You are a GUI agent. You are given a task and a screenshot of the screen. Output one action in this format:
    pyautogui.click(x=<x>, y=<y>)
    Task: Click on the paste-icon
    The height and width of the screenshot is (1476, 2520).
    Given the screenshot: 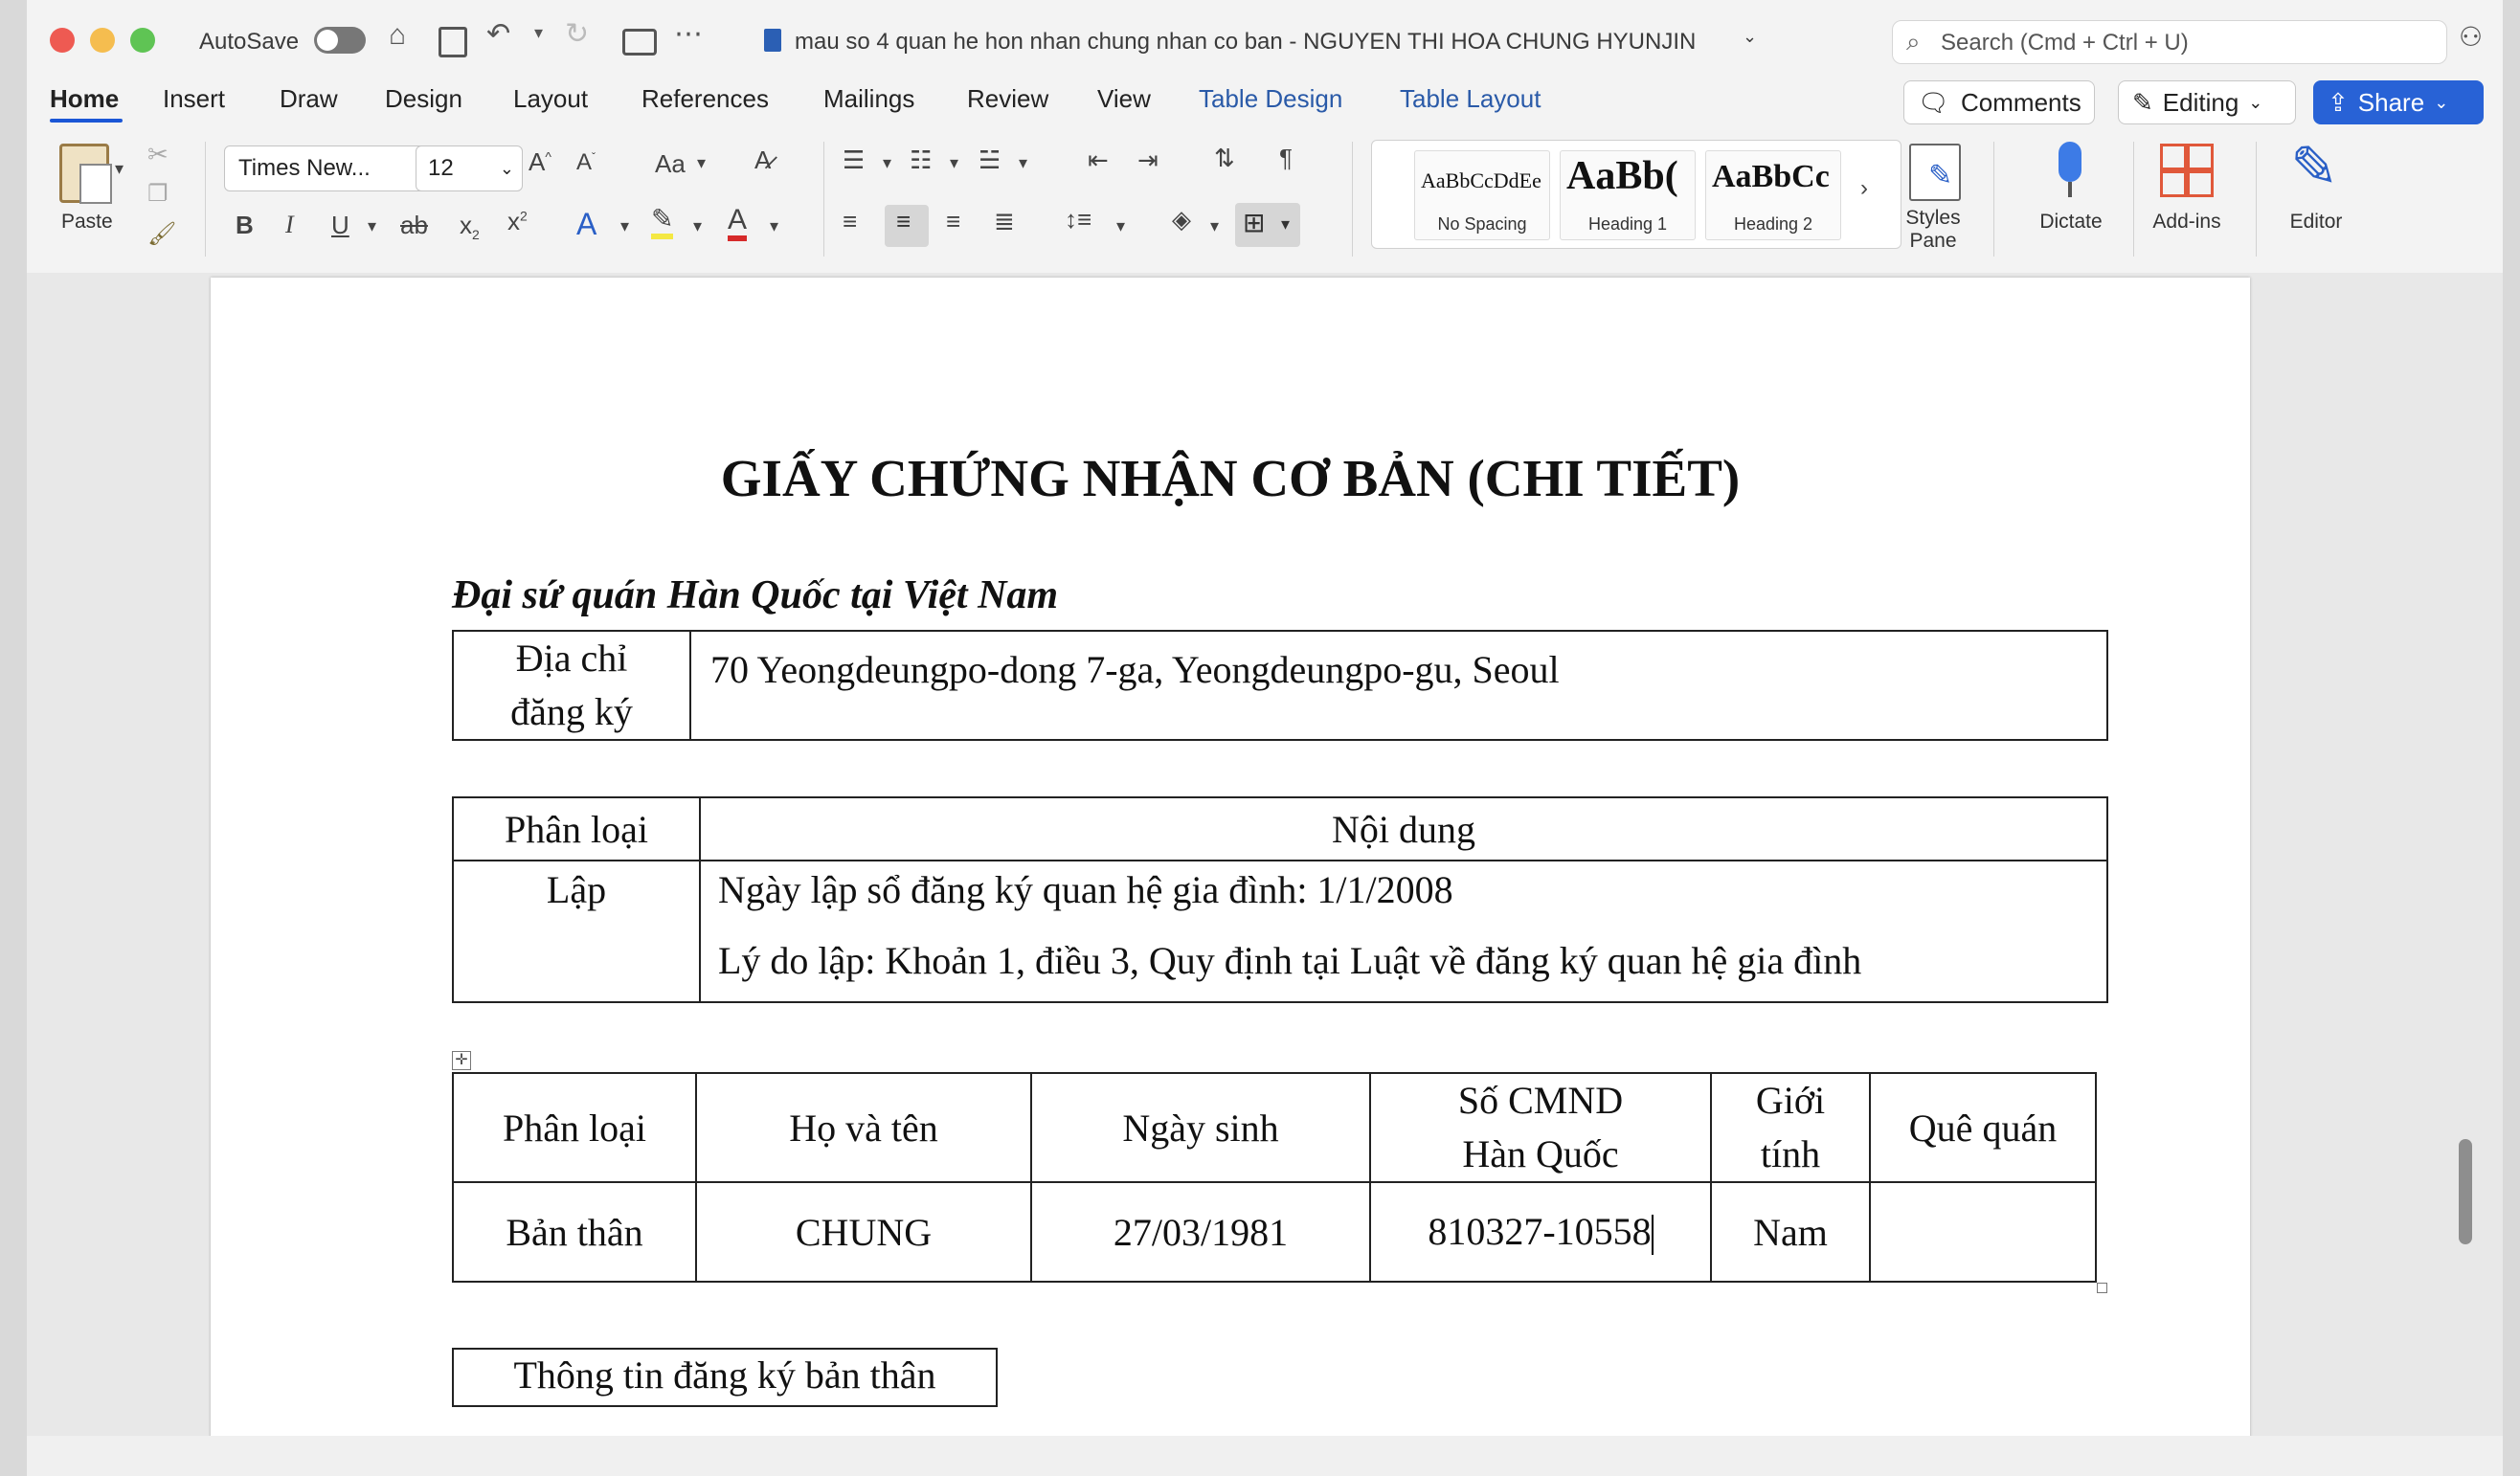 What is the action you would take?
    pyautogui.click(x=86, y=174)
    